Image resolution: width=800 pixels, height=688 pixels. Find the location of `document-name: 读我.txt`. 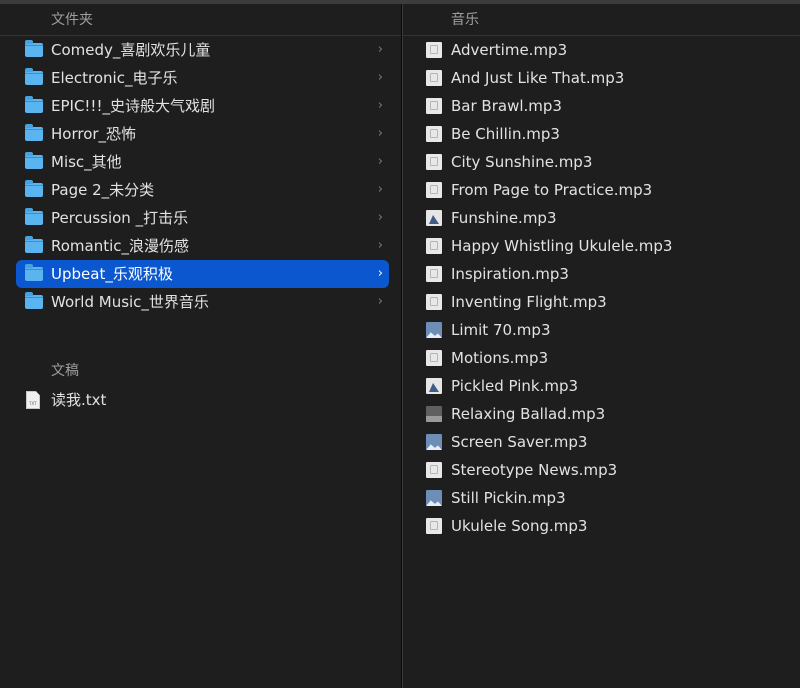

document-name: 读我.txt is located at coordinates (79, 400).